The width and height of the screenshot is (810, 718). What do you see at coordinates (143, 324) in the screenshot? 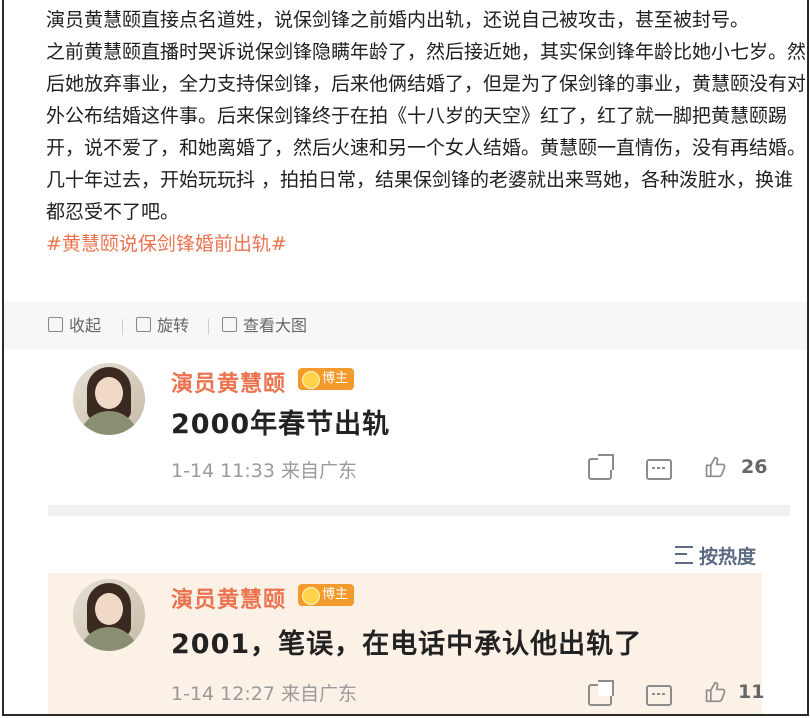
I see `rotate-icon` at bounding box center [143, 324].